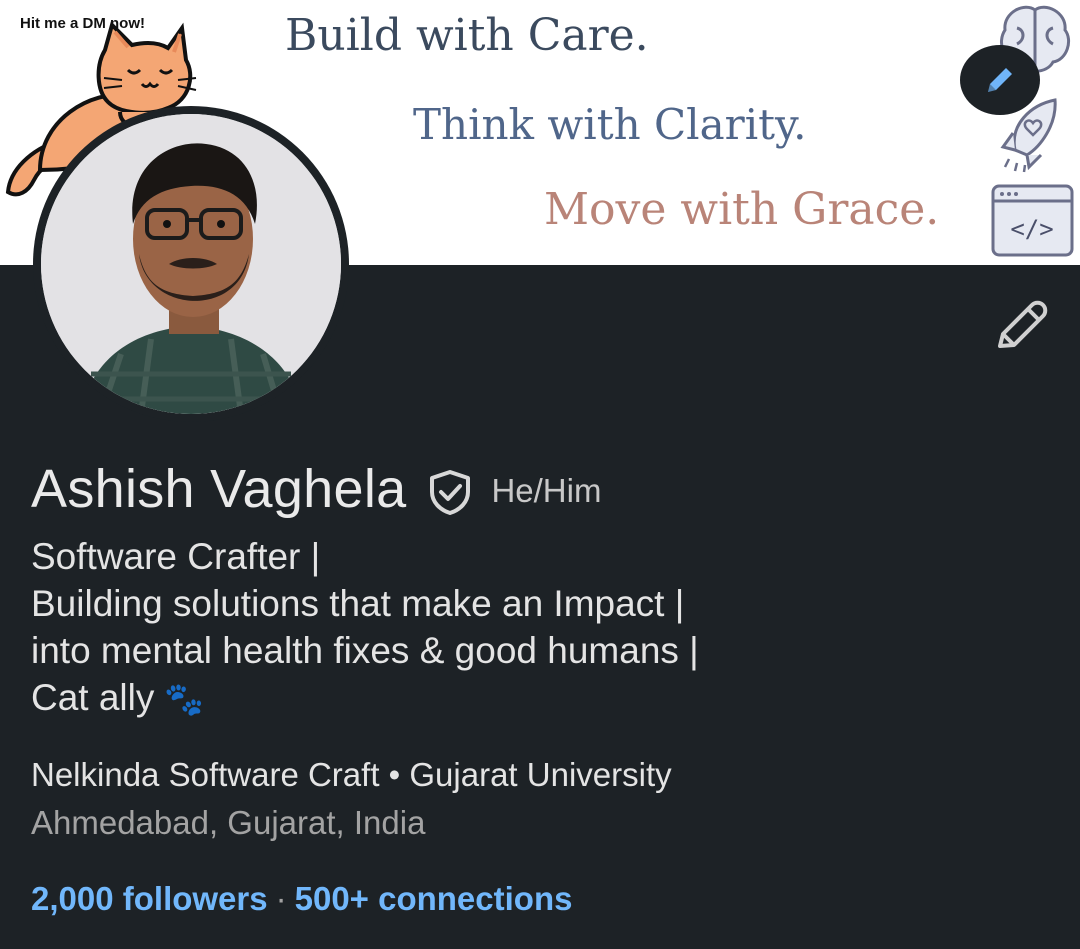  I want to click on headline-line-last: Cat ally 🐾, so click(365, 698).